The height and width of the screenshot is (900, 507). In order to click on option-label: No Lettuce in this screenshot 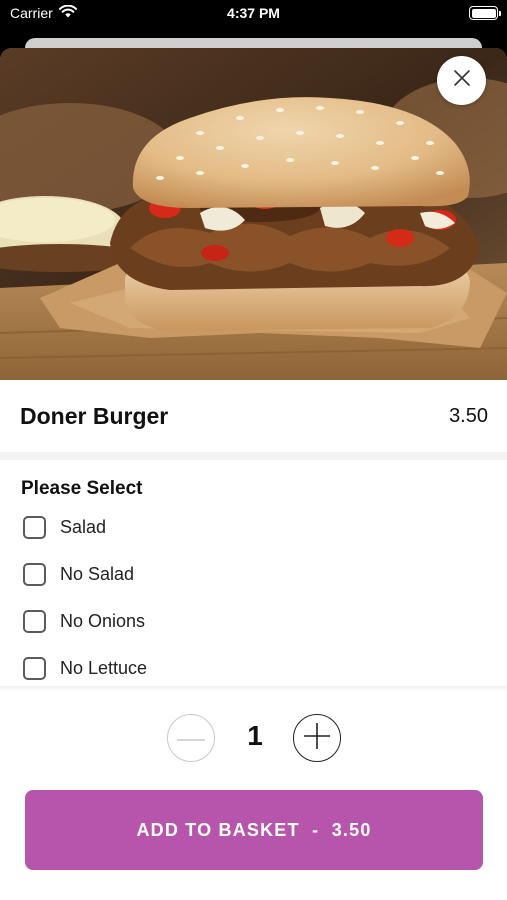, I will do `click(104, 668)`.